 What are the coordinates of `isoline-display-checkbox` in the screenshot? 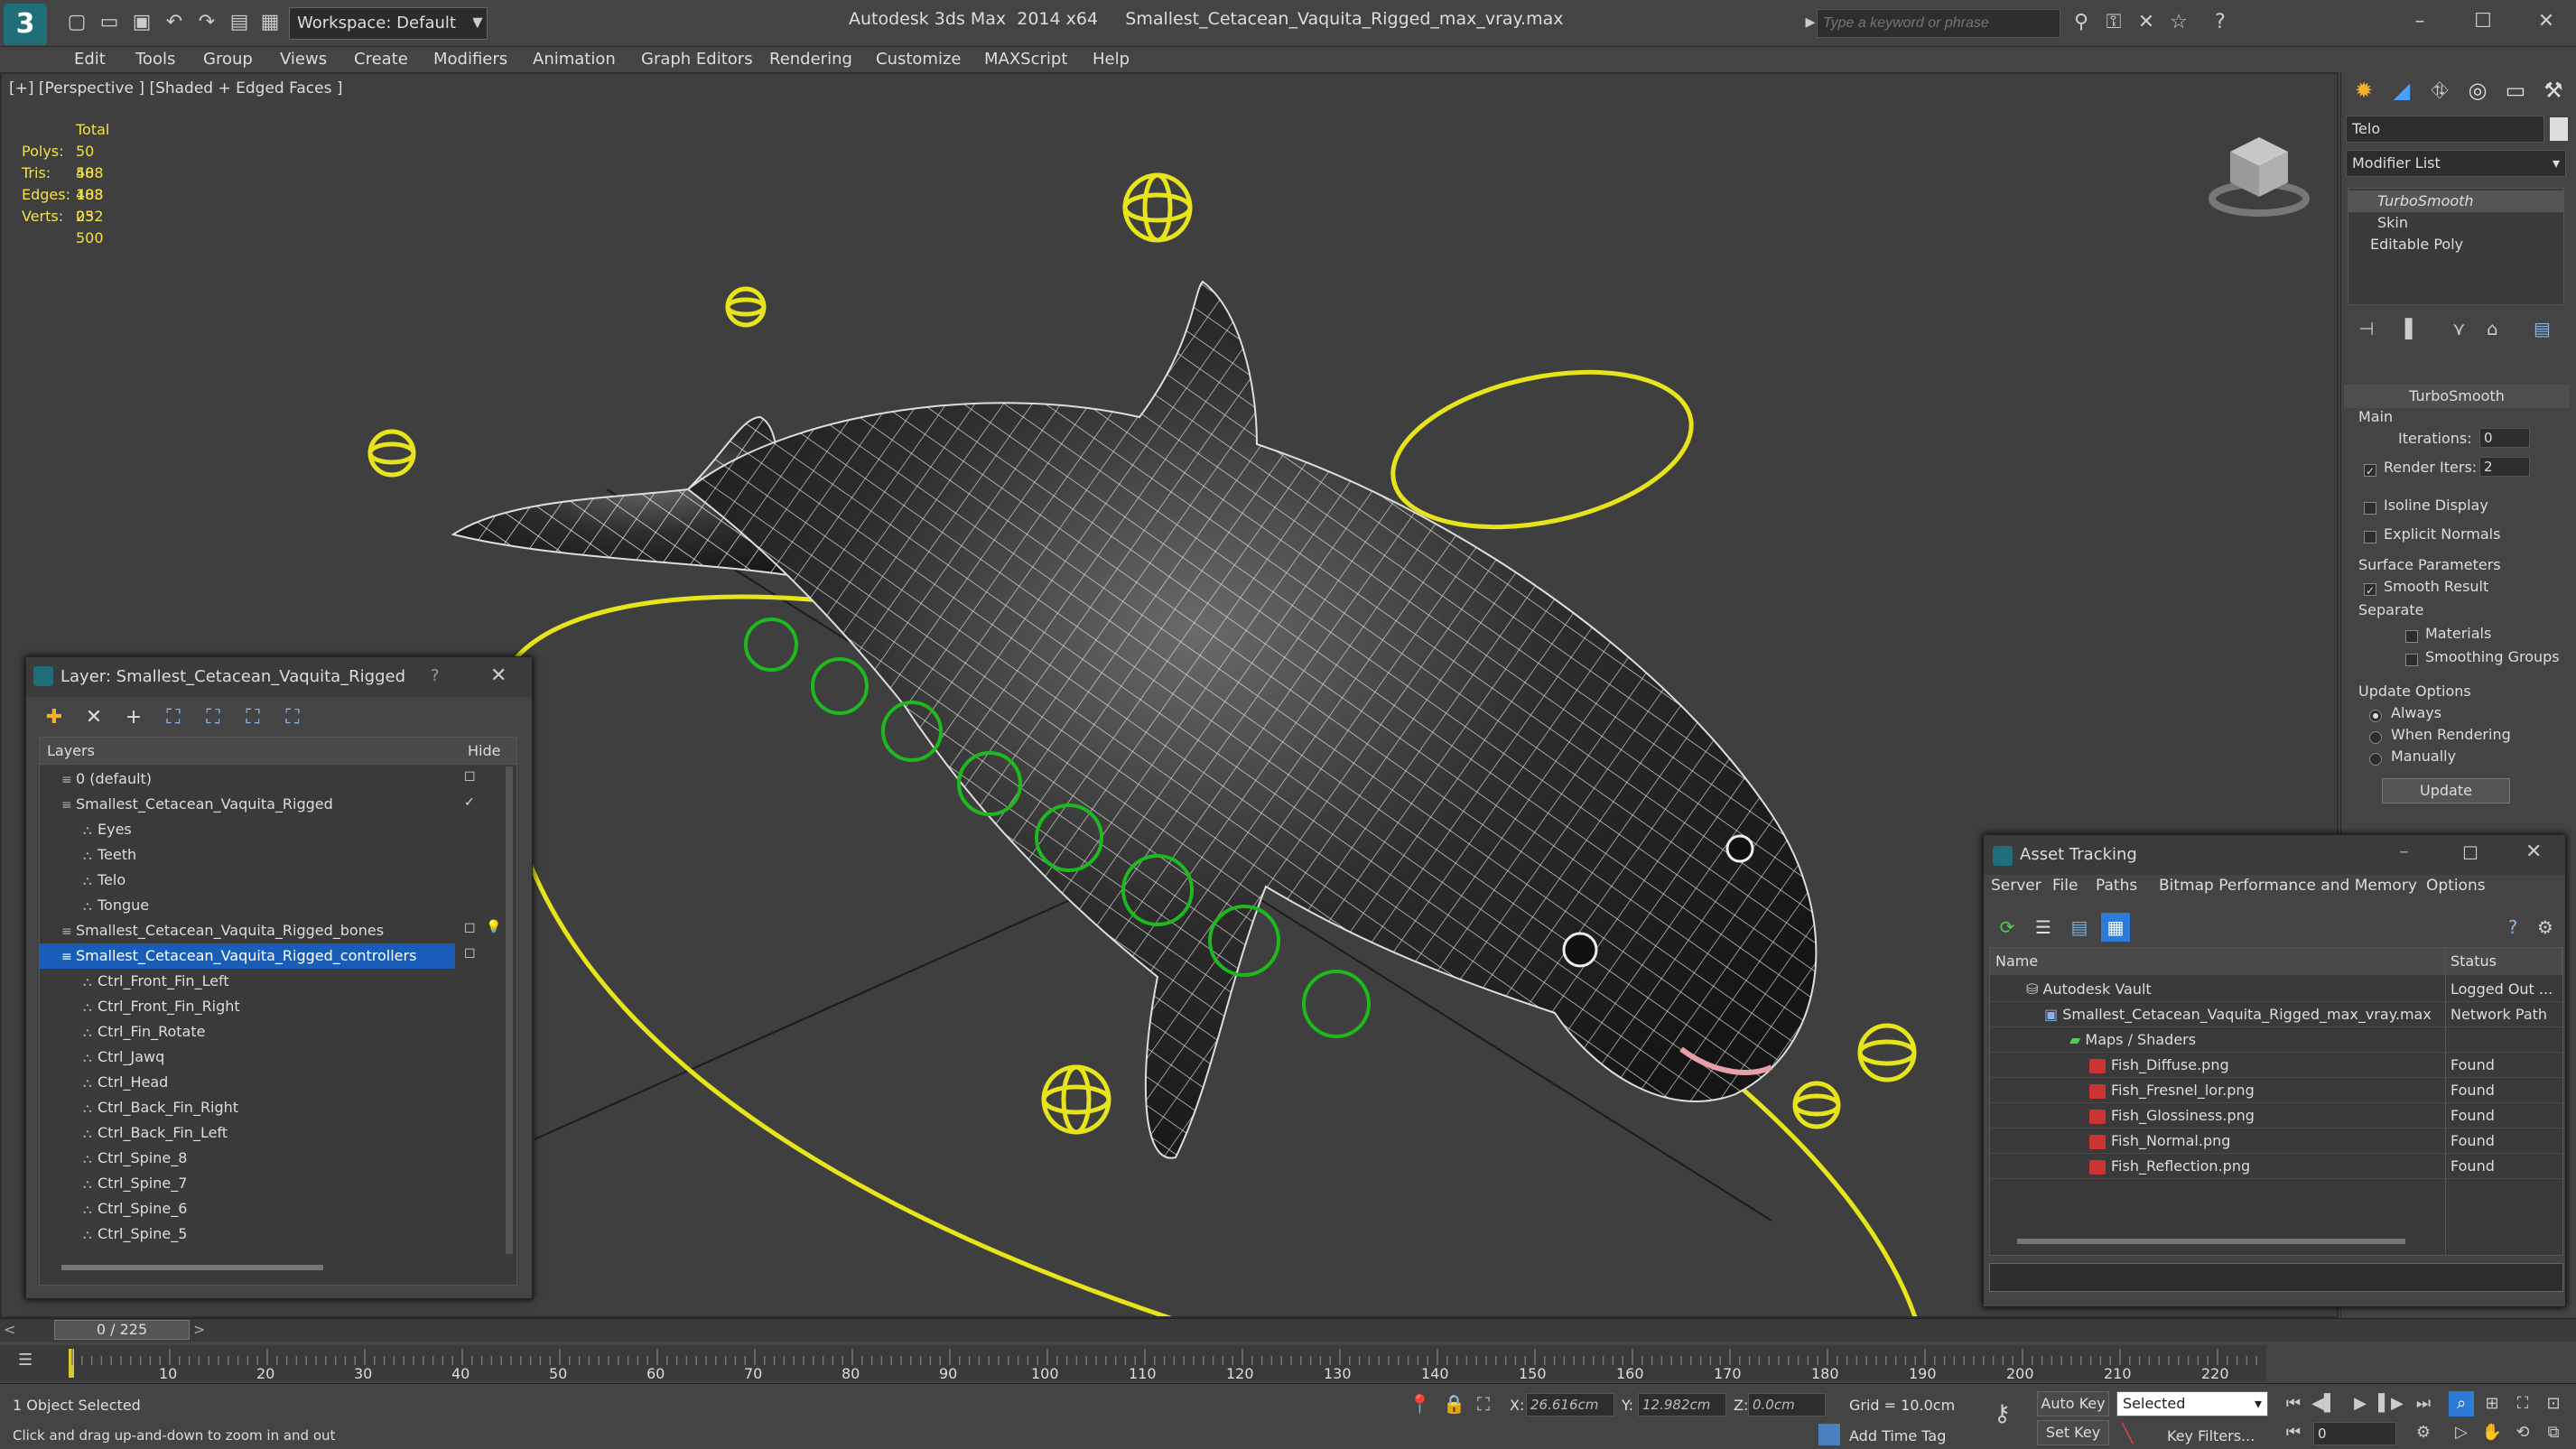 It's located at (2370, 507).